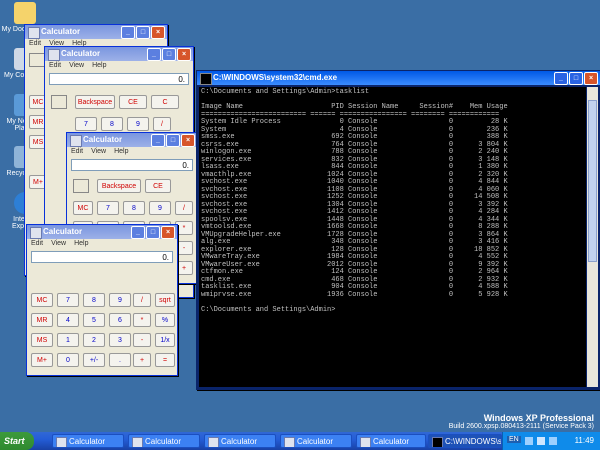 The height and width of the screenshot is (450, 600). I want to click on taskbar-button-calculator-4: Calculator, so click(316, 441).